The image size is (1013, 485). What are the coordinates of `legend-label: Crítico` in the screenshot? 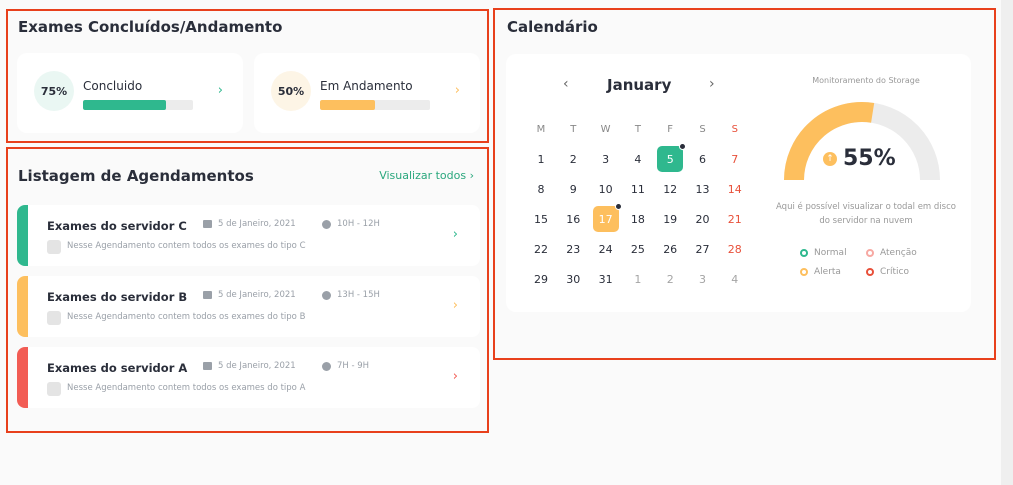 It's located at (894, 272).